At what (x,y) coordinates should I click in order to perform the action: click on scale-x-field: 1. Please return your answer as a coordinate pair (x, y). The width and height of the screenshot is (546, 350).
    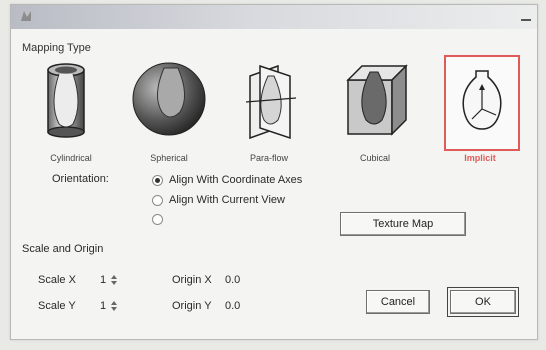
    Looking at the image, I should click on (109, 280).